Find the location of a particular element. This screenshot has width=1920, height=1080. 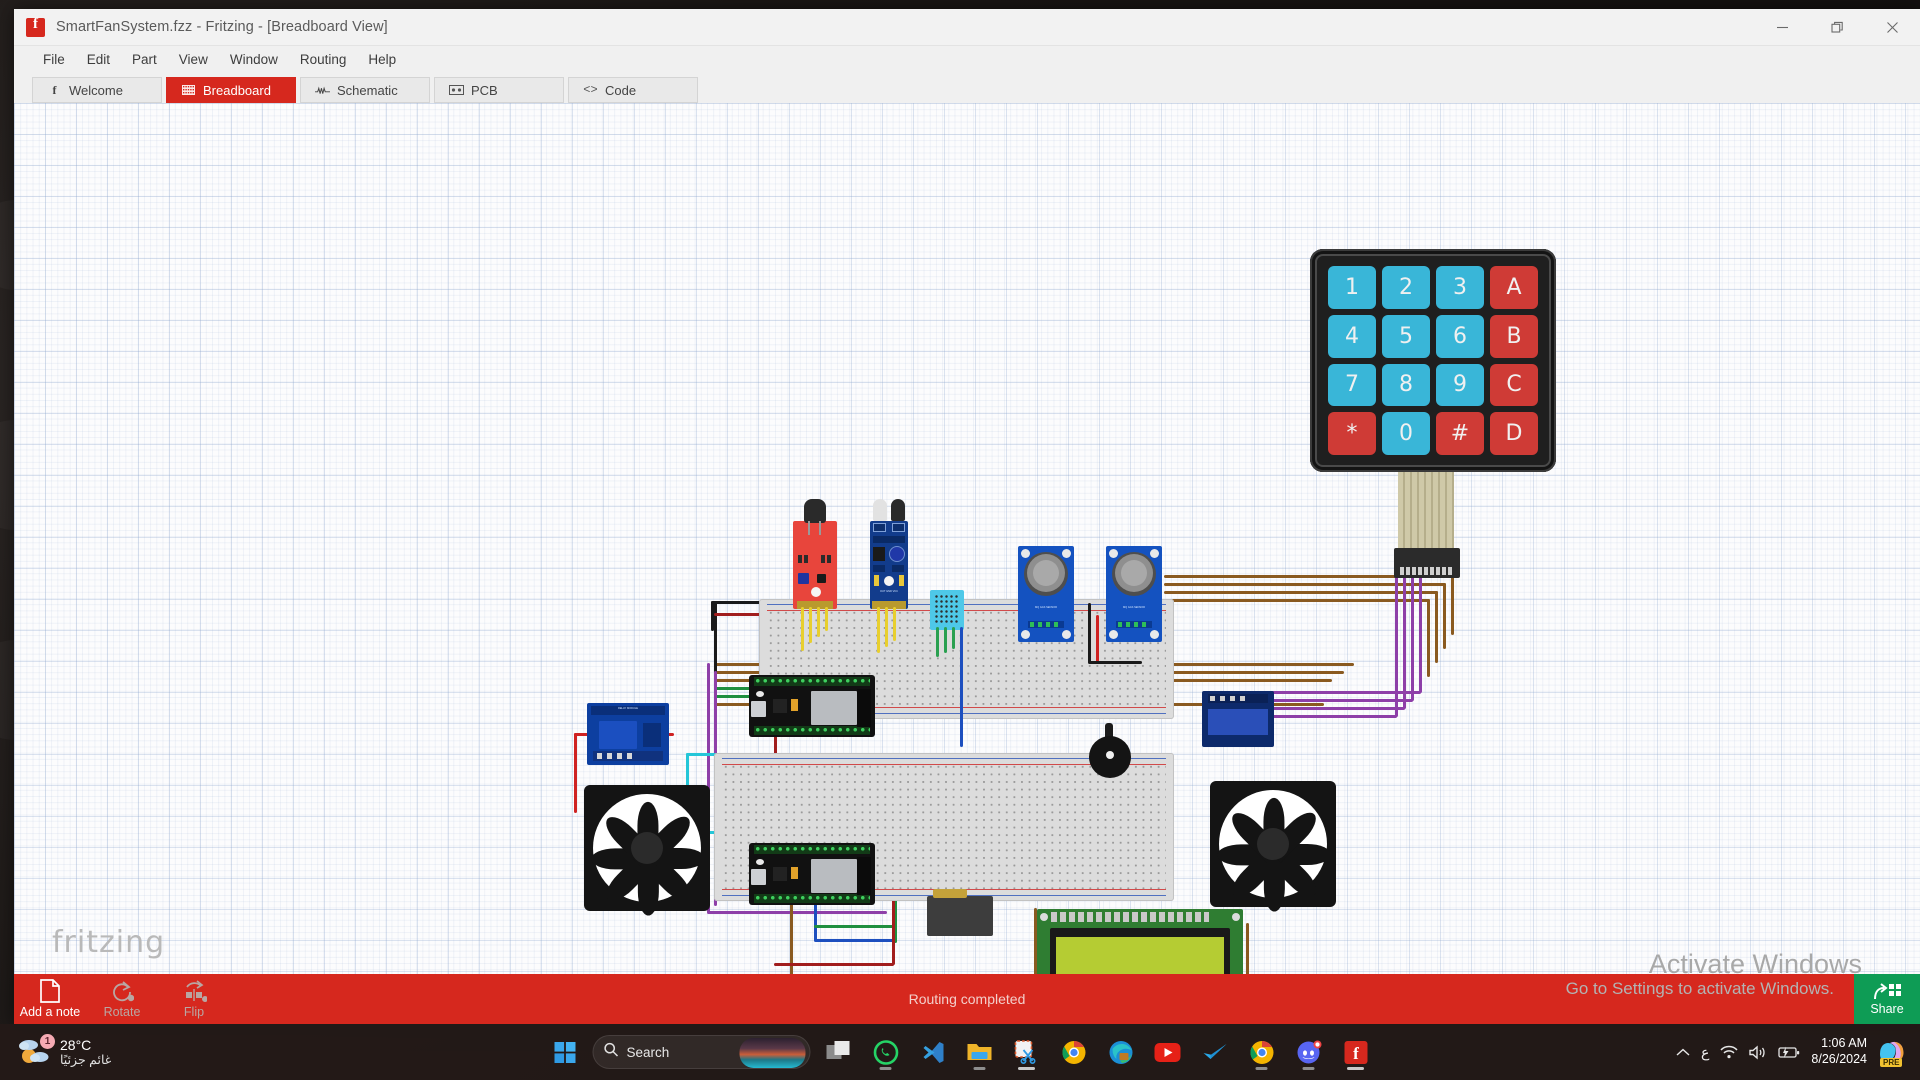

buzzer is located at coordinates (1110, 757).